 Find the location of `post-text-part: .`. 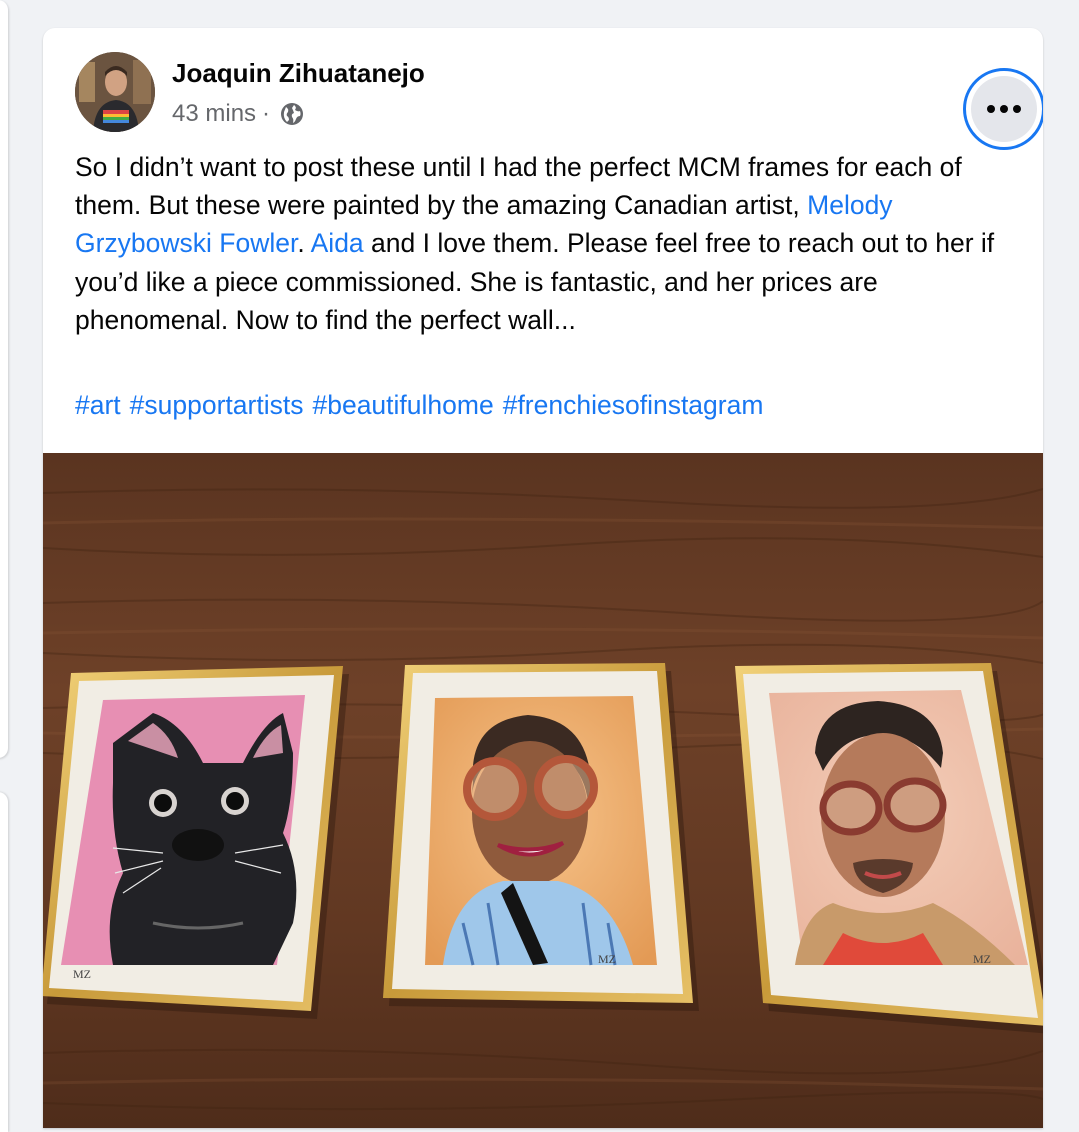

post-text-part: . is located at coordinates (304, 243).